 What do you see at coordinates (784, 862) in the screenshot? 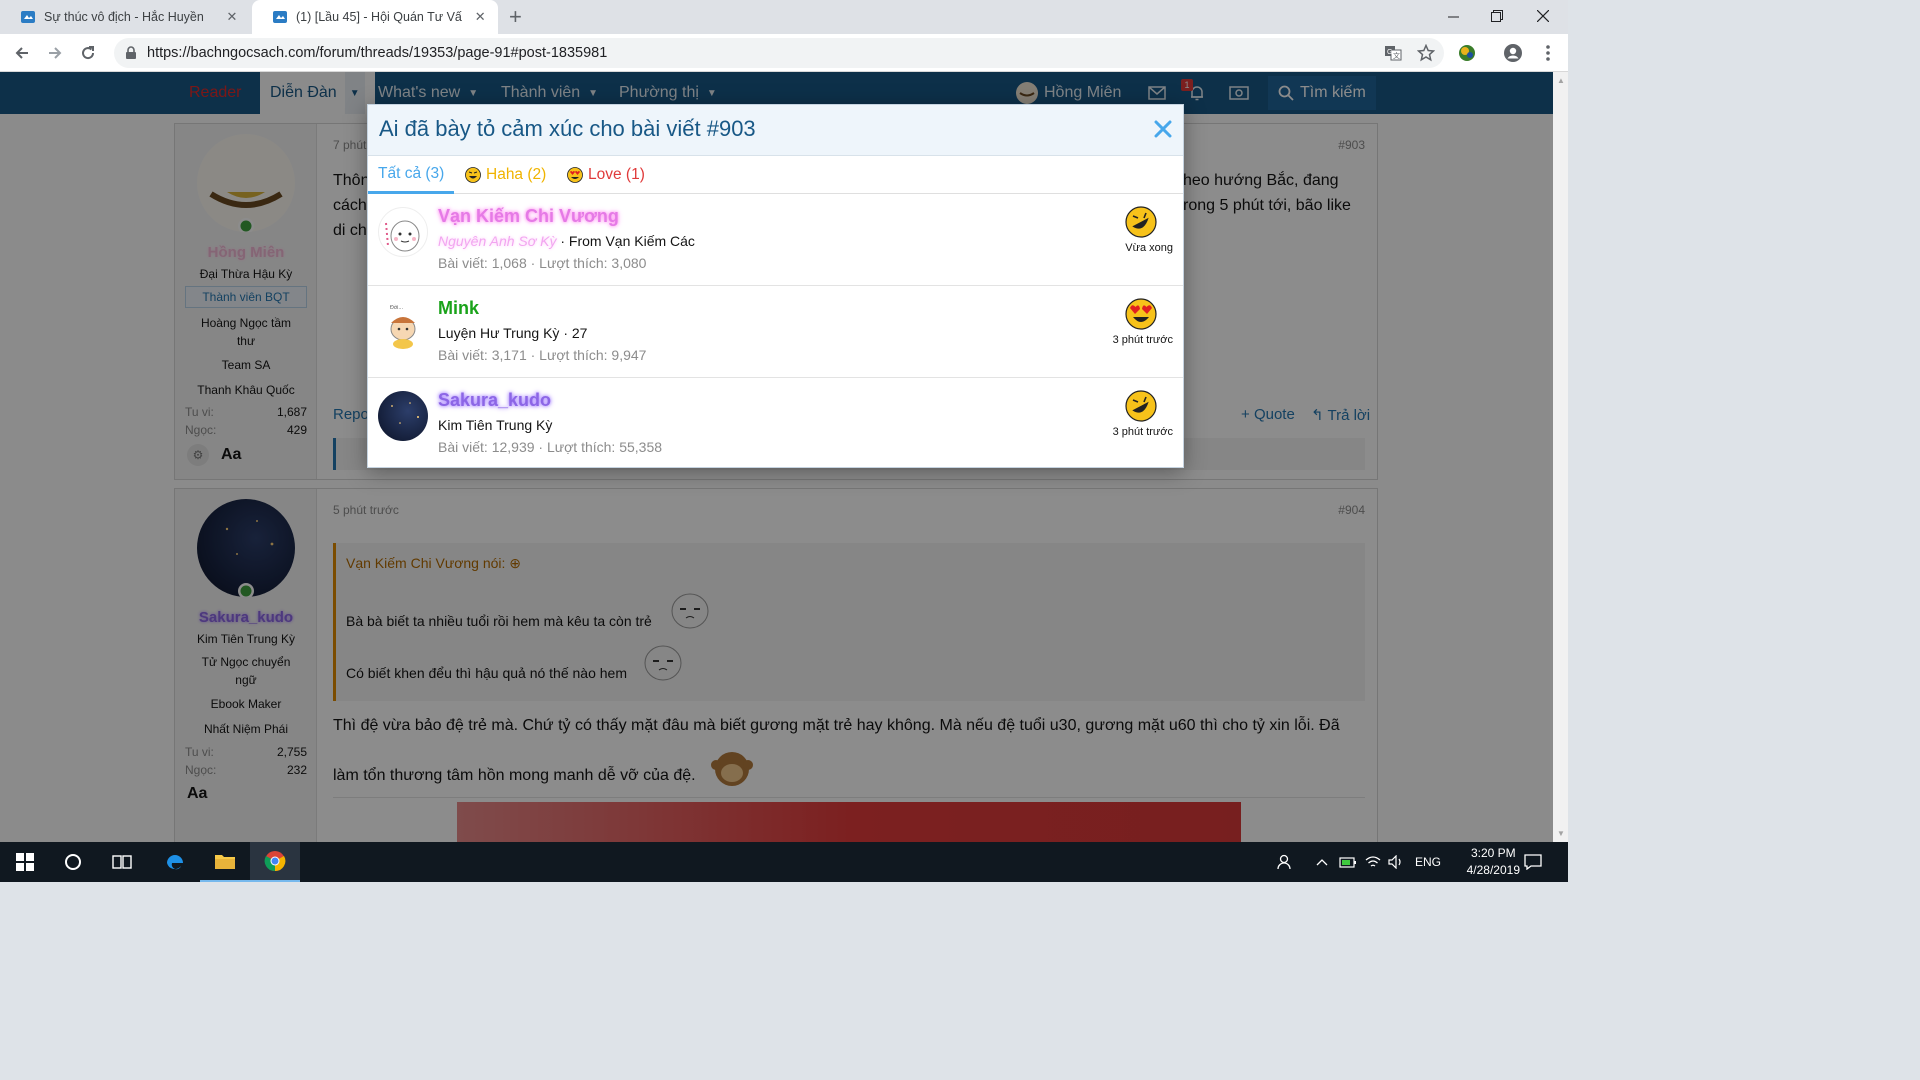
I see `windows-taskbar: ENG 3:20 PM 4/28/2019` at bounding box center [784, 862].